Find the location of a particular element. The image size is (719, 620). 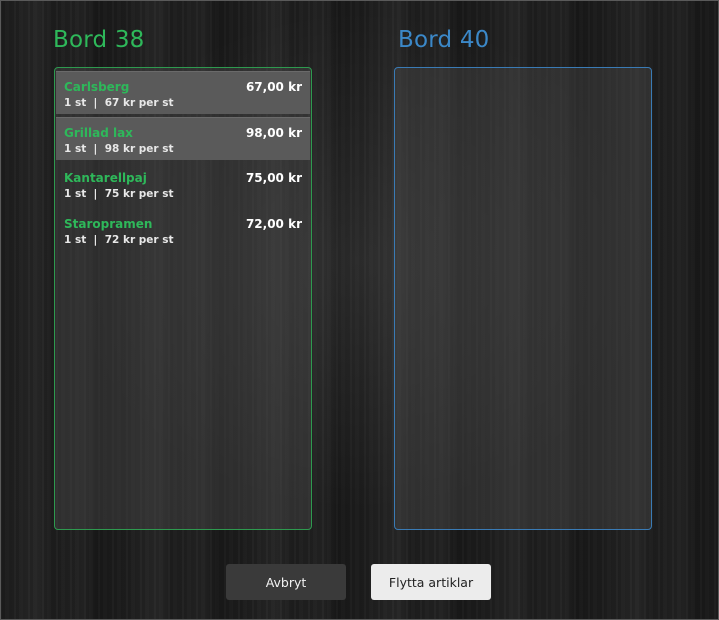

item-name: Staropramen is located at coordinates (108, 224).